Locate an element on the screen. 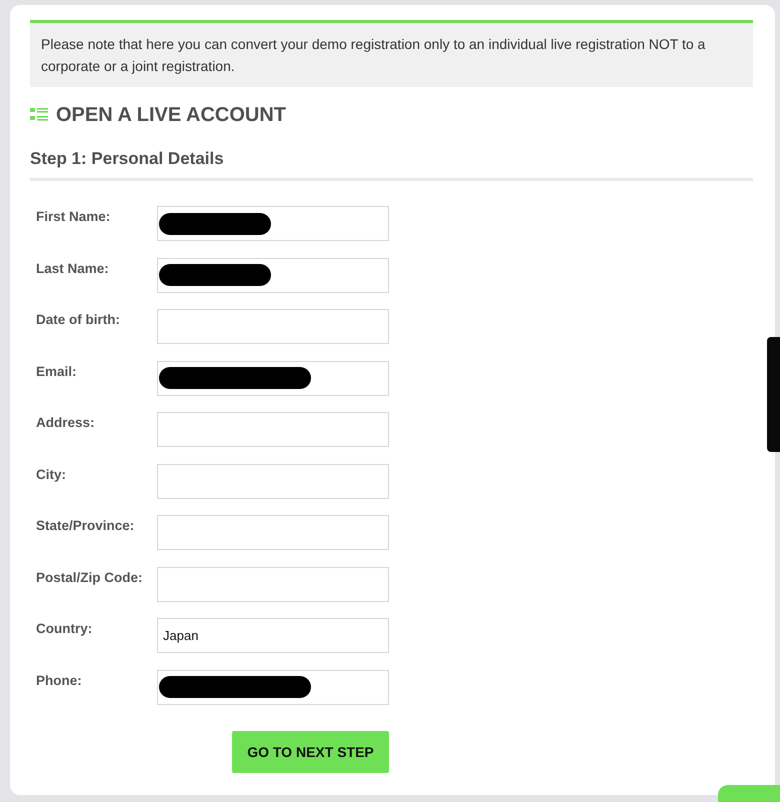 The width and height of the screenshot is (780, 802). field-label: Country: is located at coordinates (65, 629).